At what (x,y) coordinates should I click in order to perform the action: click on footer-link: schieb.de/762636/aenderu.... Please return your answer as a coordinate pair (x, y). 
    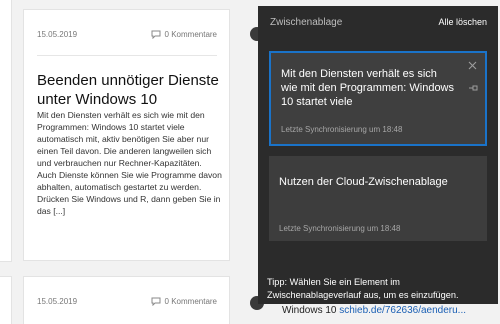
    Looking at the image, I should click on (402, 310).